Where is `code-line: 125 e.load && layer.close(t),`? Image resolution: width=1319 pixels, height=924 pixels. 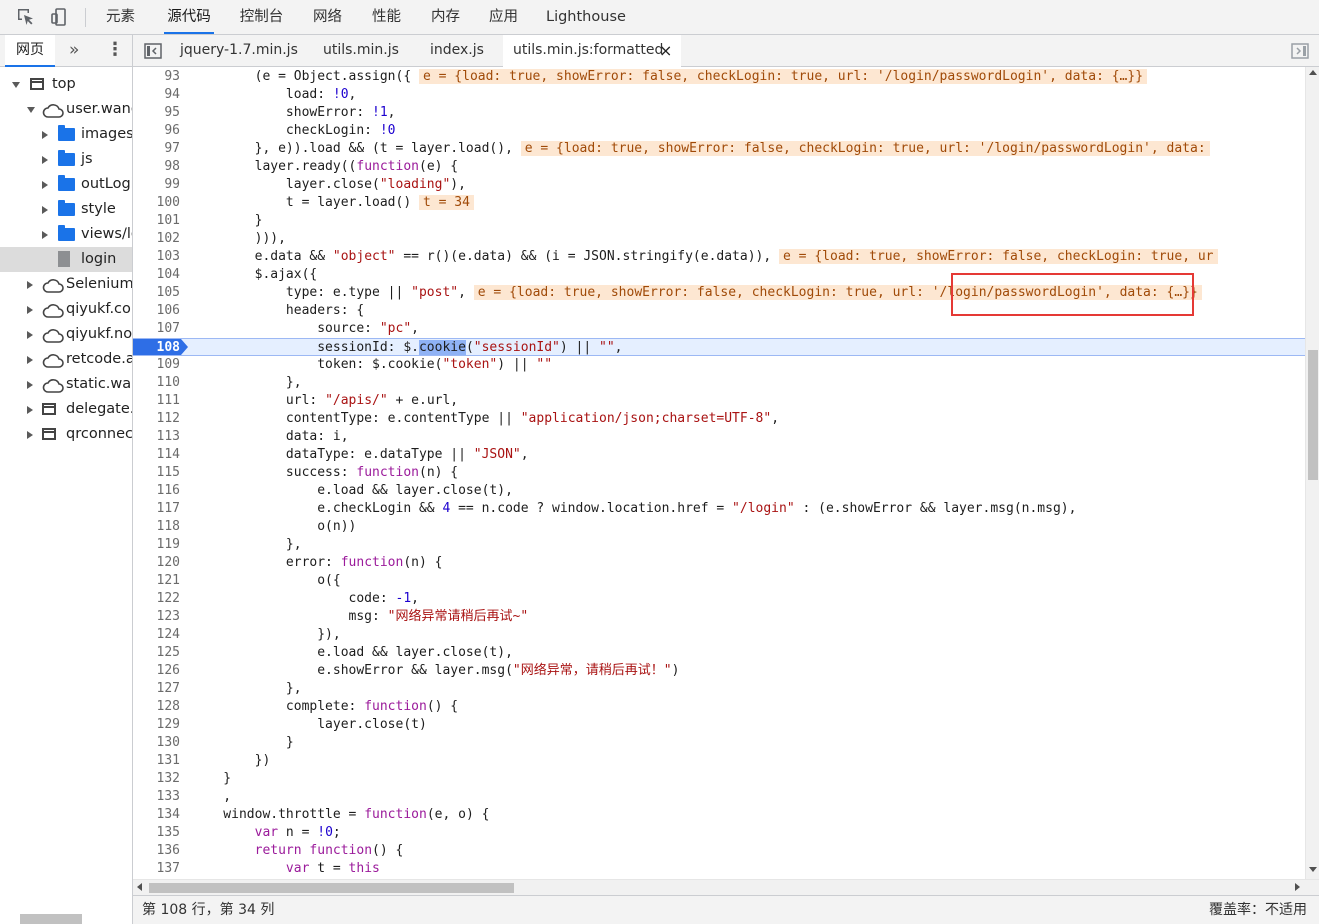 code-line: 125 e.load && layer.close(t), is located at coordinates (719, 653).